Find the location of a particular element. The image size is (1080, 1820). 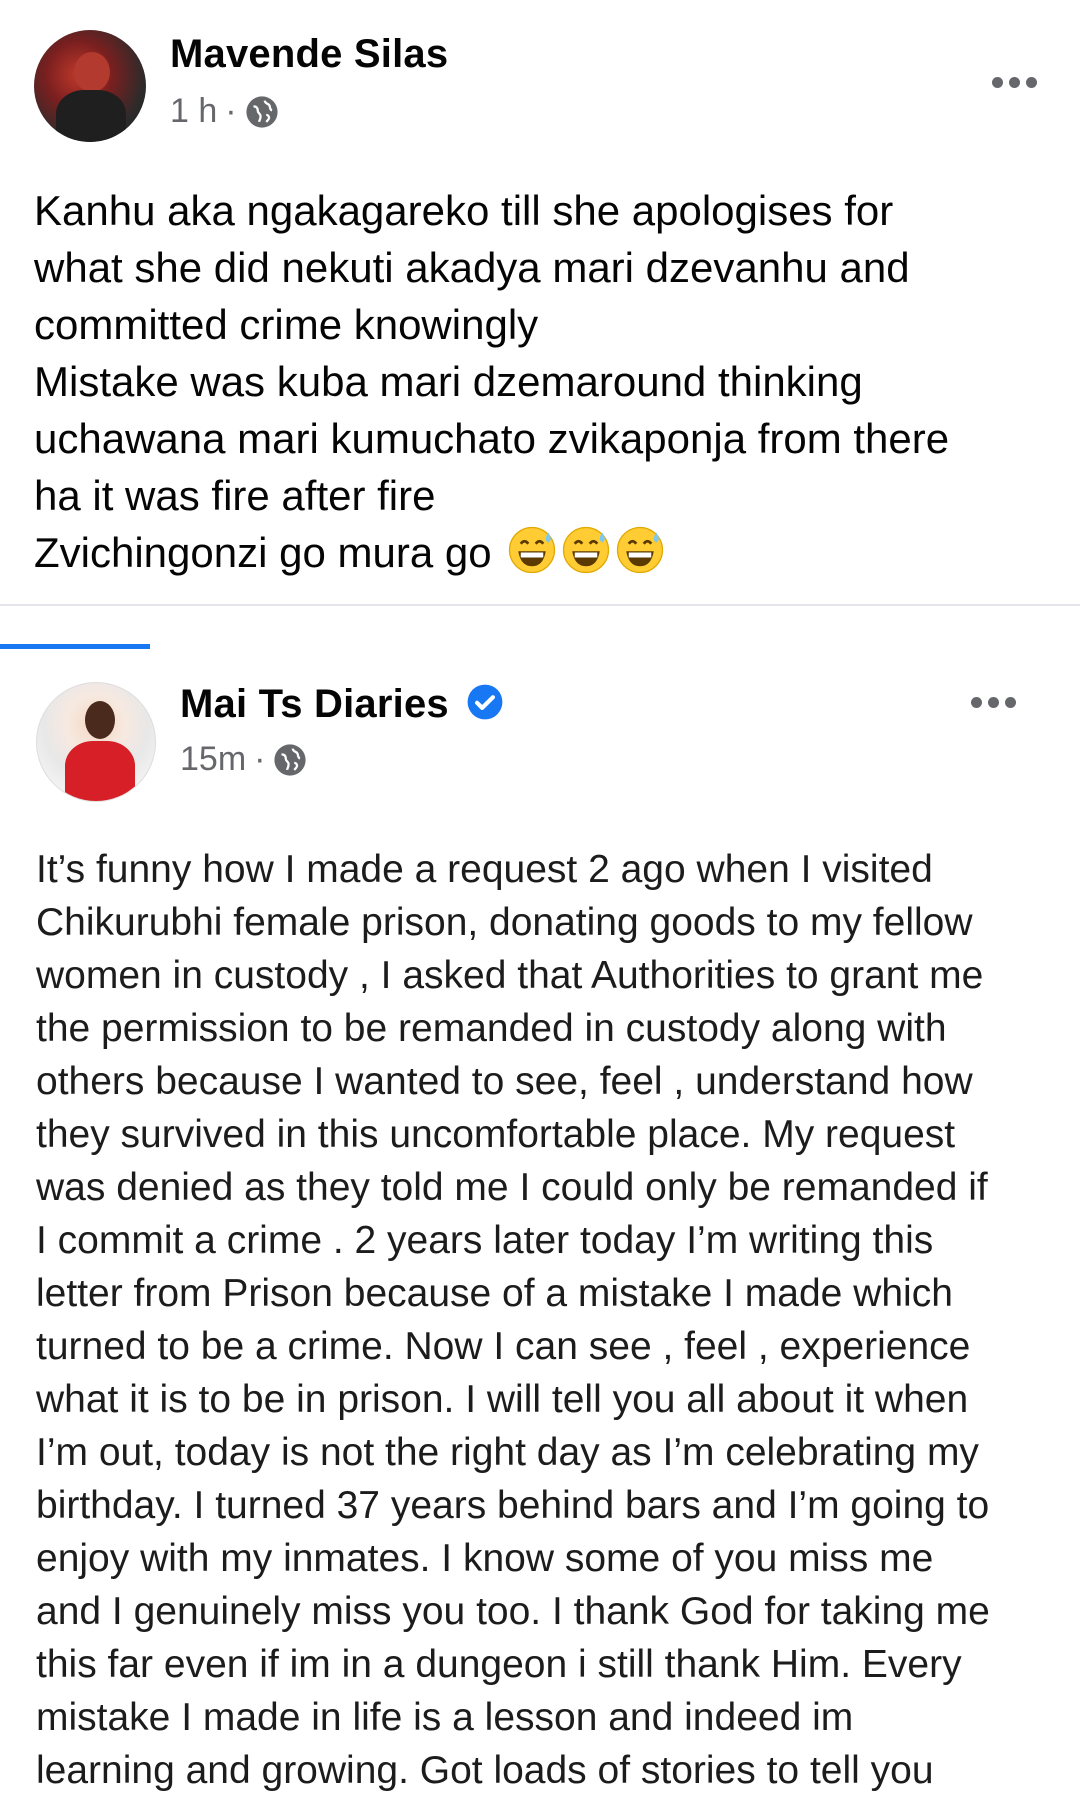

post-time: 15m is located at coordinates (213, 759).